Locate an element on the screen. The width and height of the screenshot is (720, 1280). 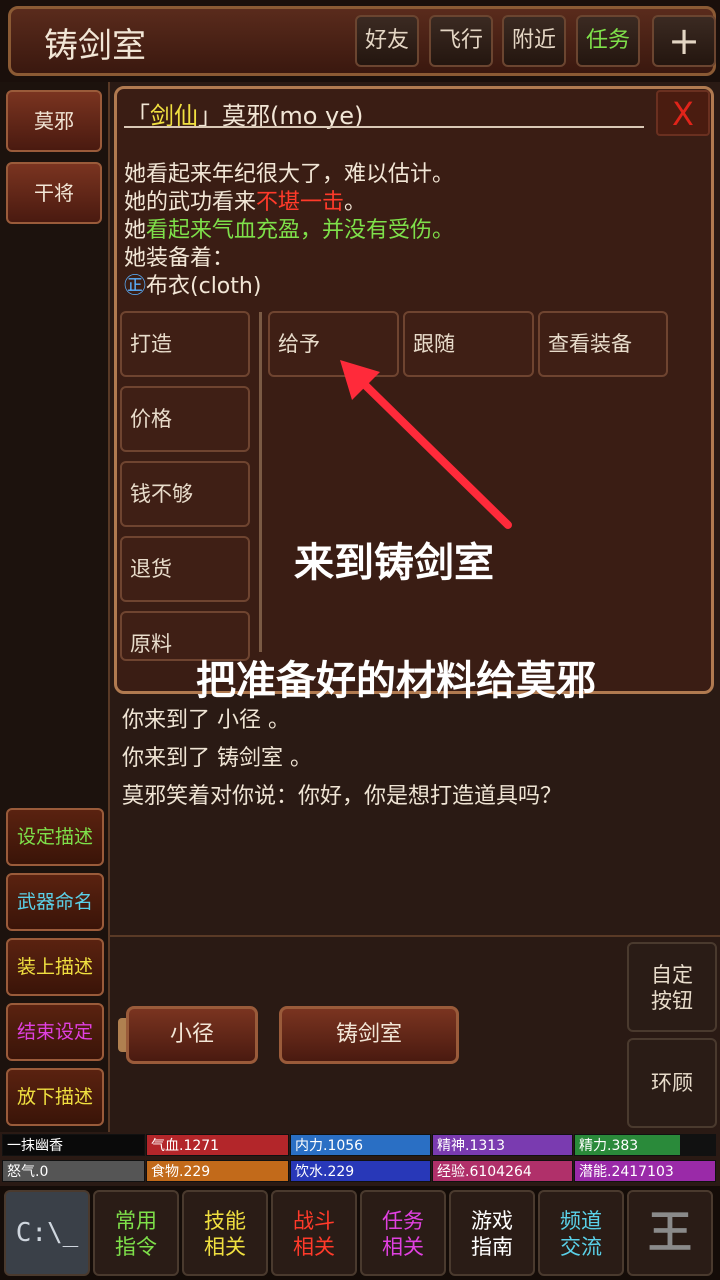
stat-water: 饮水.229 is located at coordinates (360, 1171).